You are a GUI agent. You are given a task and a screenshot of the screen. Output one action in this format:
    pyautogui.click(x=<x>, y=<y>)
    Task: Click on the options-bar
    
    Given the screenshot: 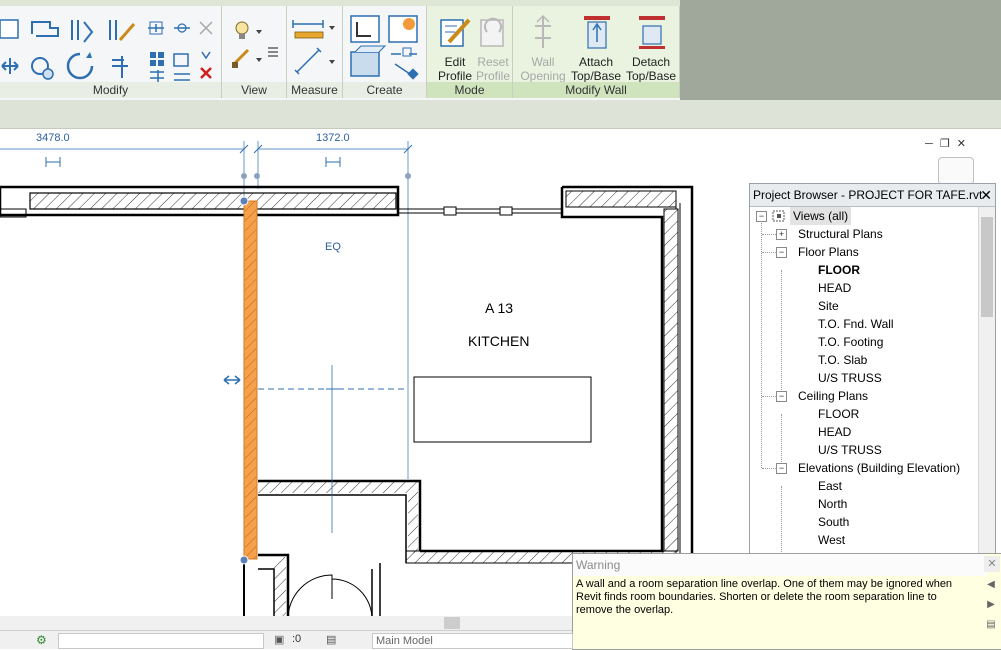 What is the action you would take?
    pyautogui.click(x=500, y=114)
    